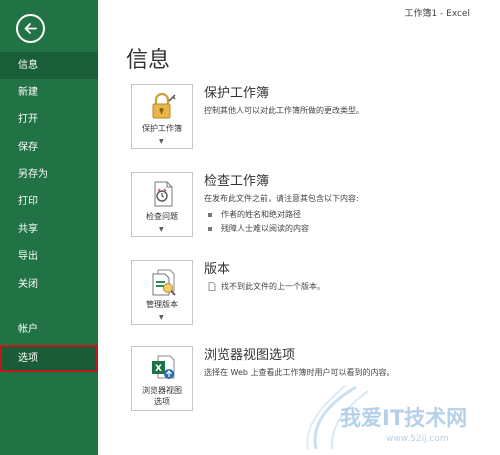 This screenshot has height=455, width=500. Describe the element at coordinates (250, 355) in the screenshot. I see `browser-view-title: 浏览器视图选项` at that location.